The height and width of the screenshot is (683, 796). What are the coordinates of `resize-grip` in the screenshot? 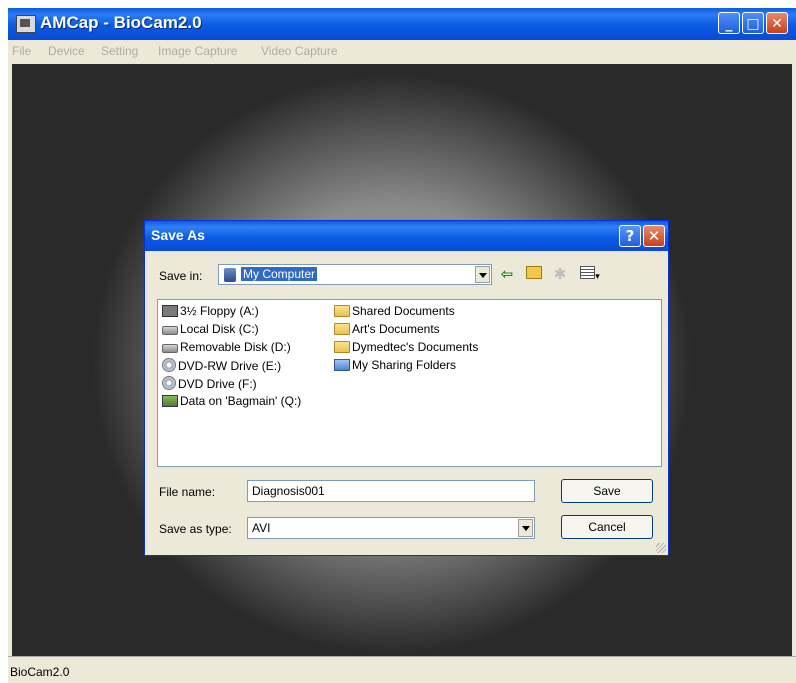 It's located at (661, 548).